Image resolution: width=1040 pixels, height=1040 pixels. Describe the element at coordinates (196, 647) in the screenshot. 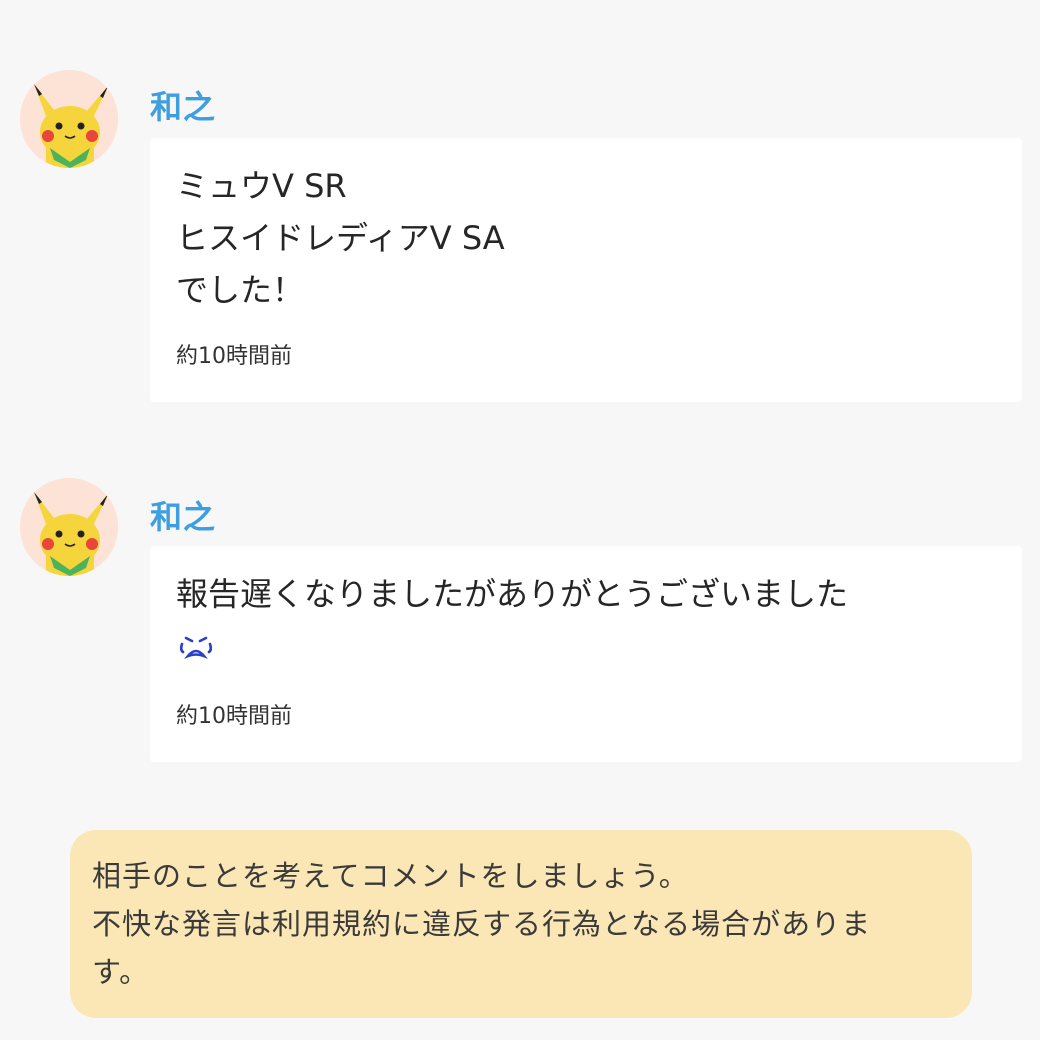

I see `crying-face-icon` at that location.